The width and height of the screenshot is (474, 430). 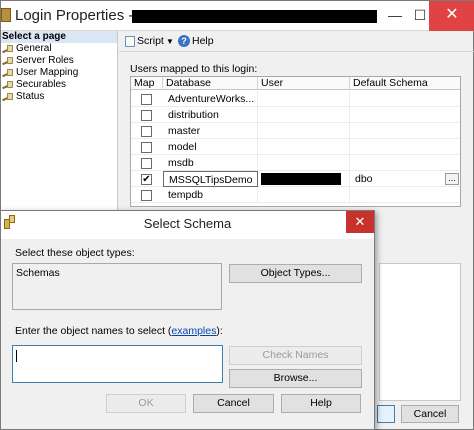 I want to click on page-item-label: Securables, so click(x=41, y=84).